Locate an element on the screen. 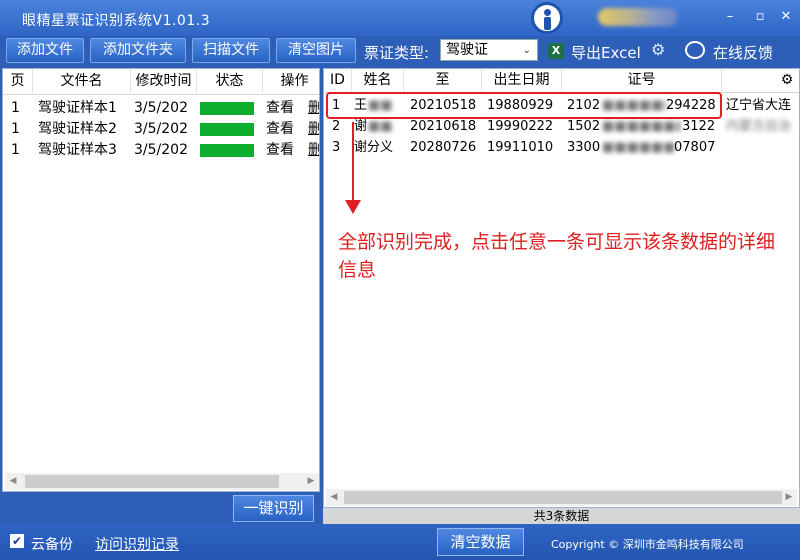  row-id: 3 is located at coordinates (336, 147).